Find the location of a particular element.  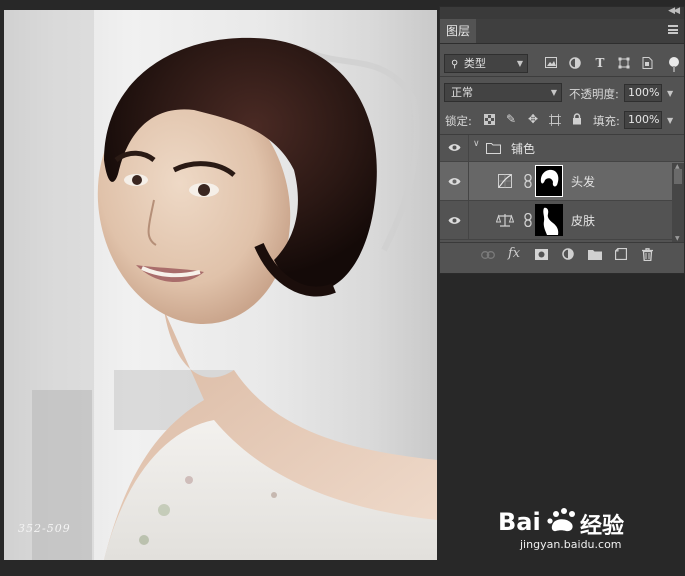

baidu-watermark: Bai 经验 jingyan.baidu.com is located at coordinates (573, 528).